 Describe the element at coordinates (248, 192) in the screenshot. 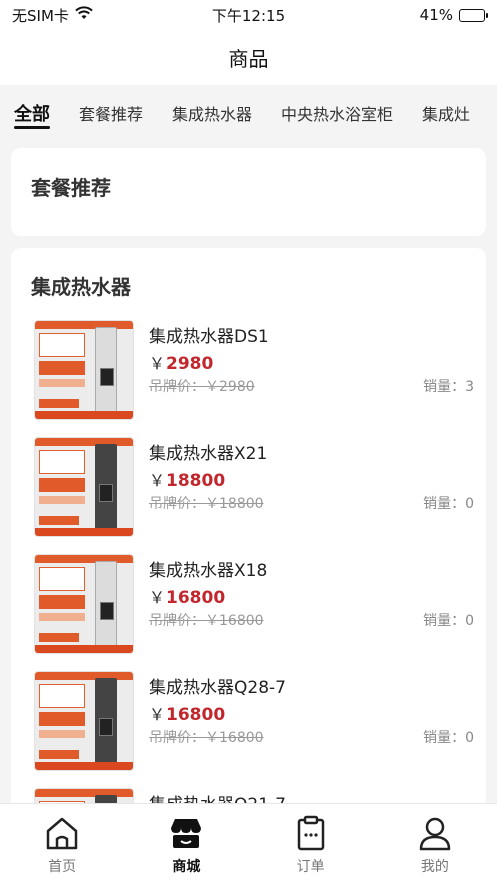

I see `section-combo: 套餐推荐` at that location.